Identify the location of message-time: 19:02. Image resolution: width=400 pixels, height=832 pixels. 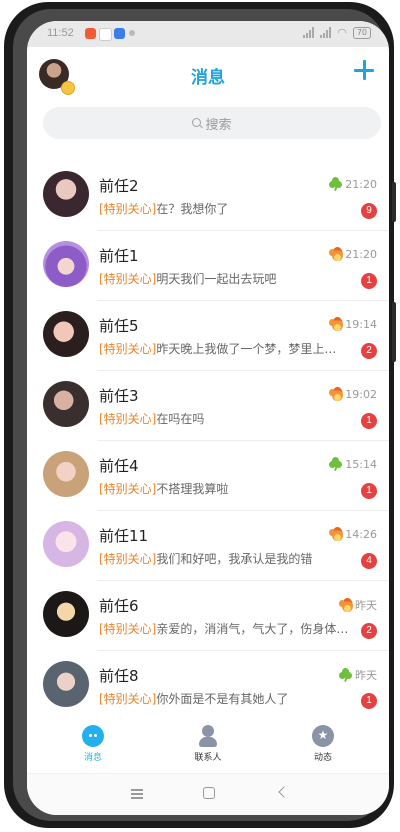
(353, 394).